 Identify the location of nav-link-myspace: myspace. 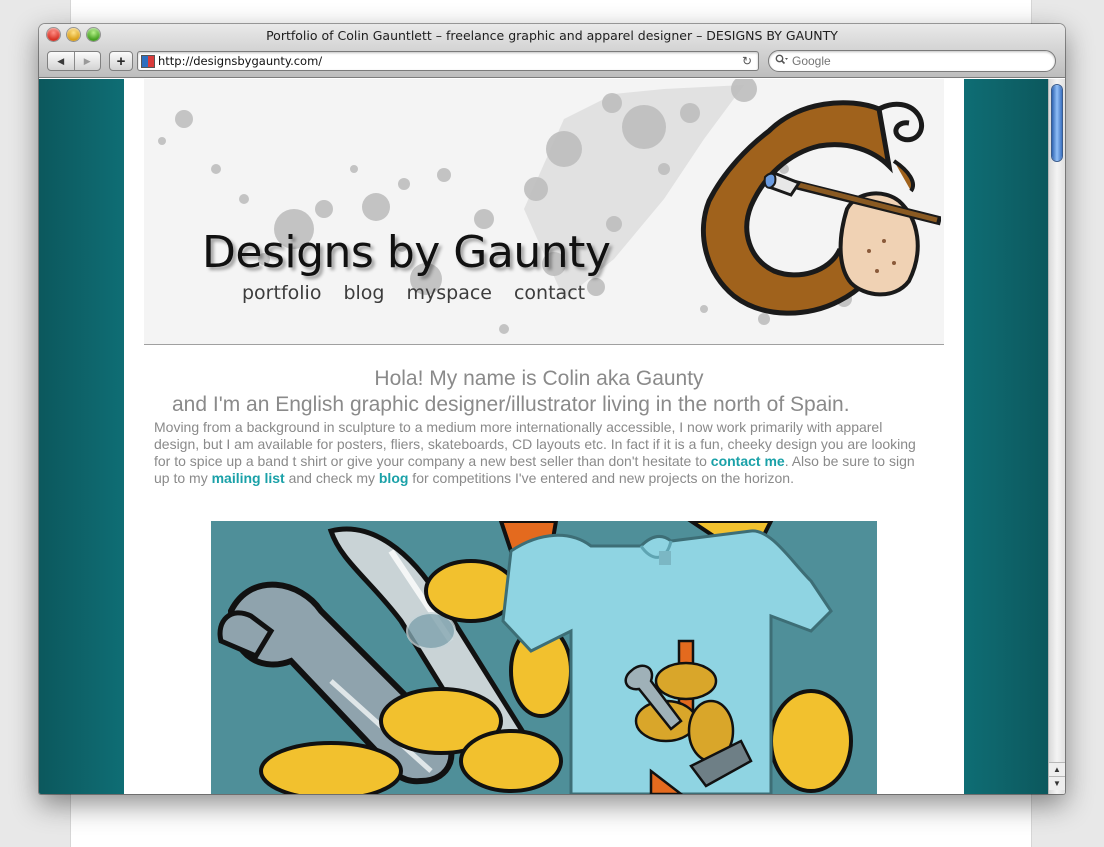
(449, 293).